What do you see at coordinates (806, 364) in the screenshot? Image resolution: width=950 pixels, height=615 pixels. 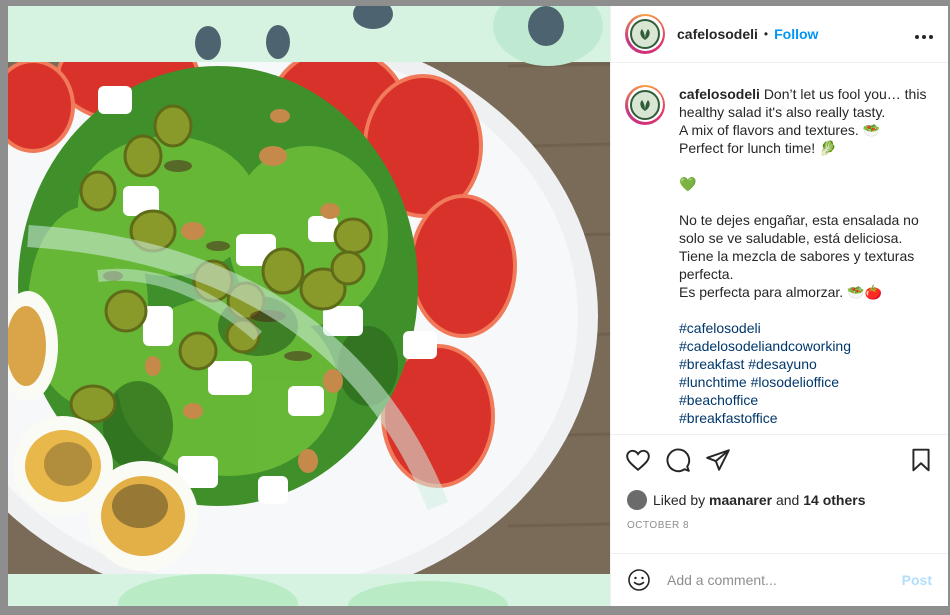 I see `hashtag-link: #breakfast #desayuno` at bounding box center [806, 364].